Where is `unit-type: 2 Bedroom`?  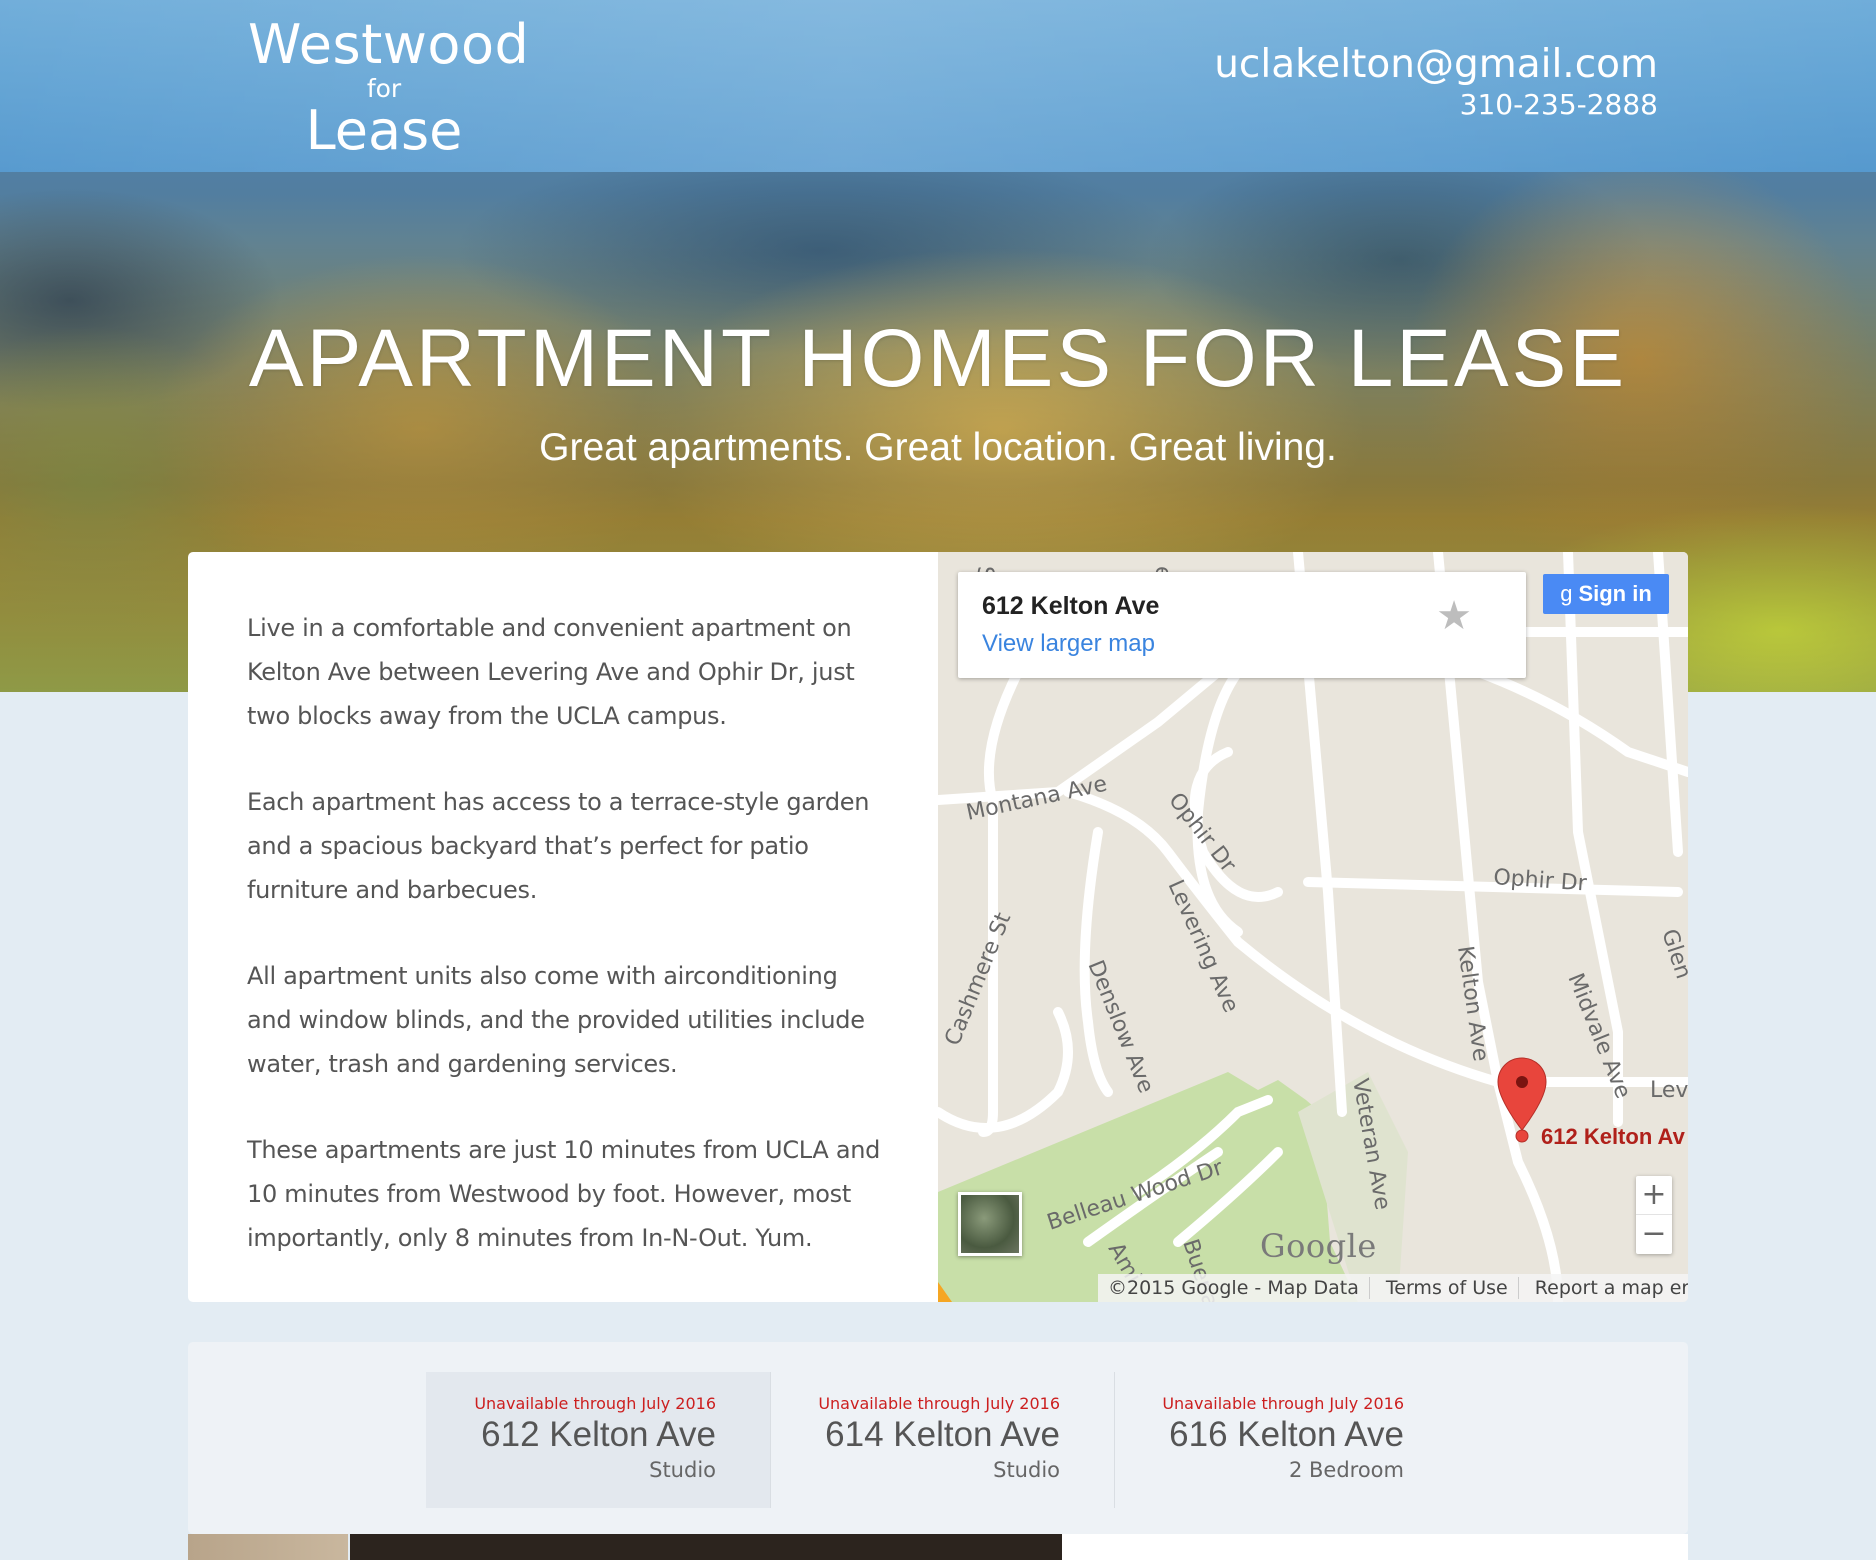
unit-type: 2 Bedroom is located at coordinates (1346, 1470).